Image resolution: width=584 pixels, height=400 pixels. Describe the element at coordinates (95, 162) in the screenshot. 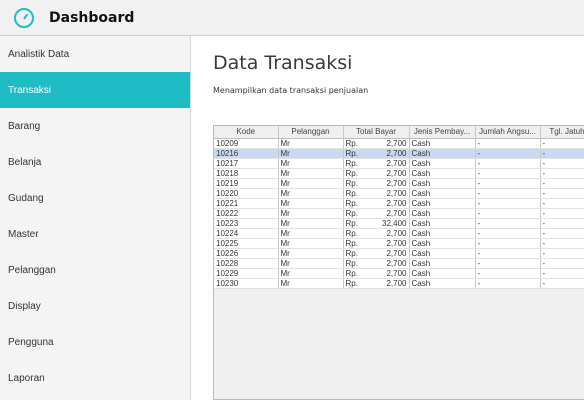

I see `sidebar-item-belanja: Belanja` at that location.